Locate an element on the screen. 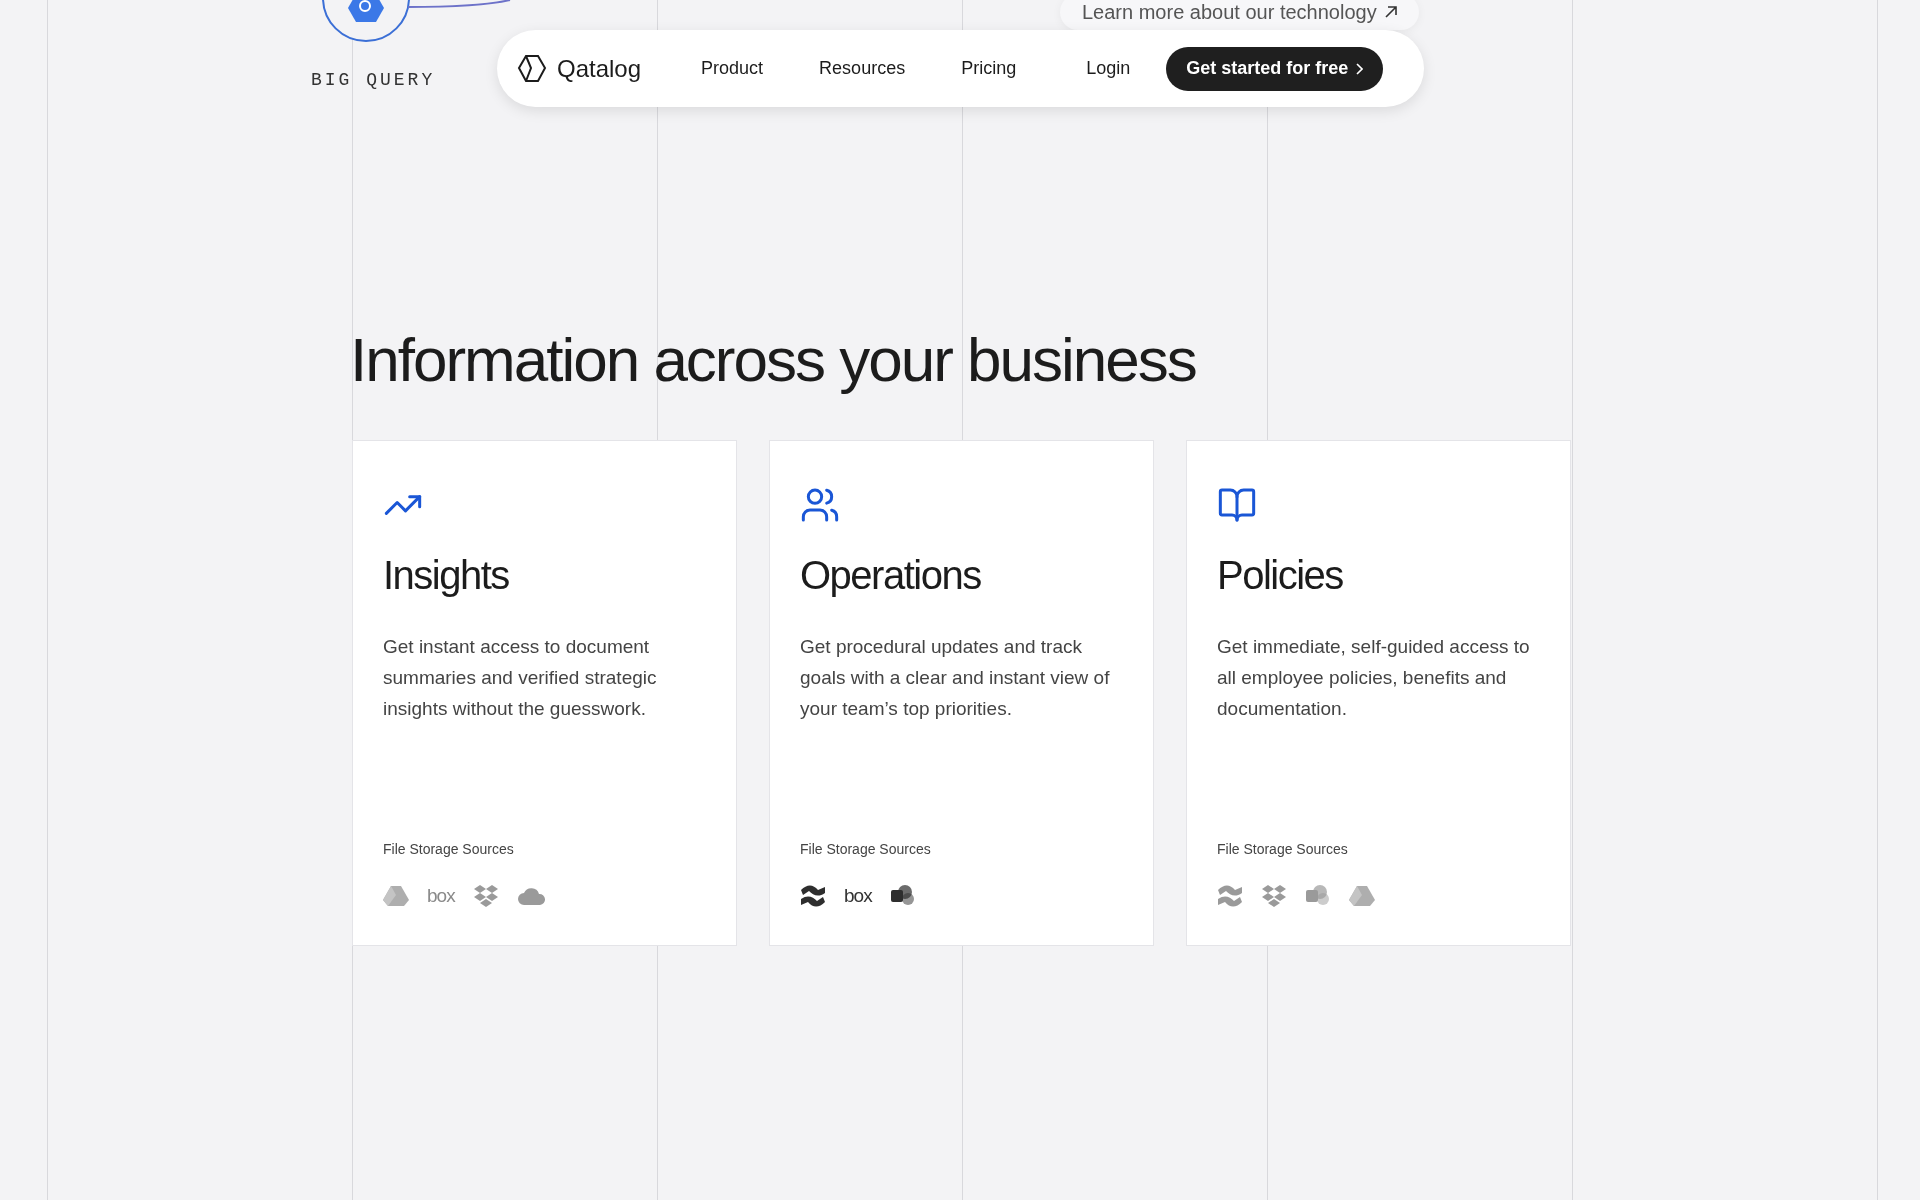 Image resolution: width=1920 pixels, height=1200 pixels. learn-more-link: Learn more about our technology is located at coordinates (1239, 15).